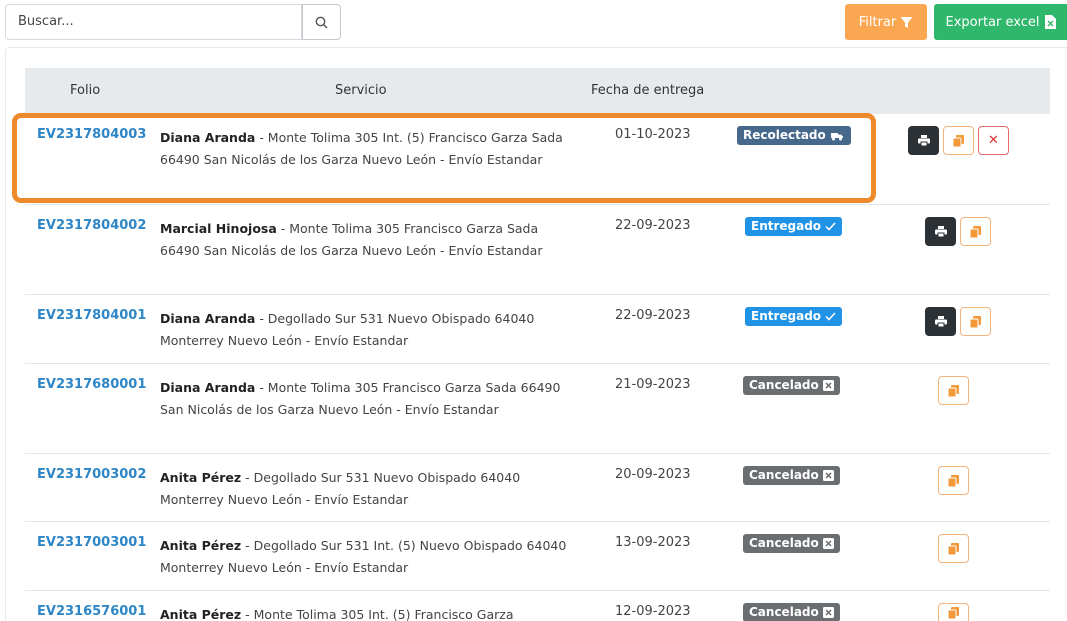  Describe the element at coordinates (537, 91) in the screenshot. I see `table-header: Folio Servicio Fecha de entrega` at that location.